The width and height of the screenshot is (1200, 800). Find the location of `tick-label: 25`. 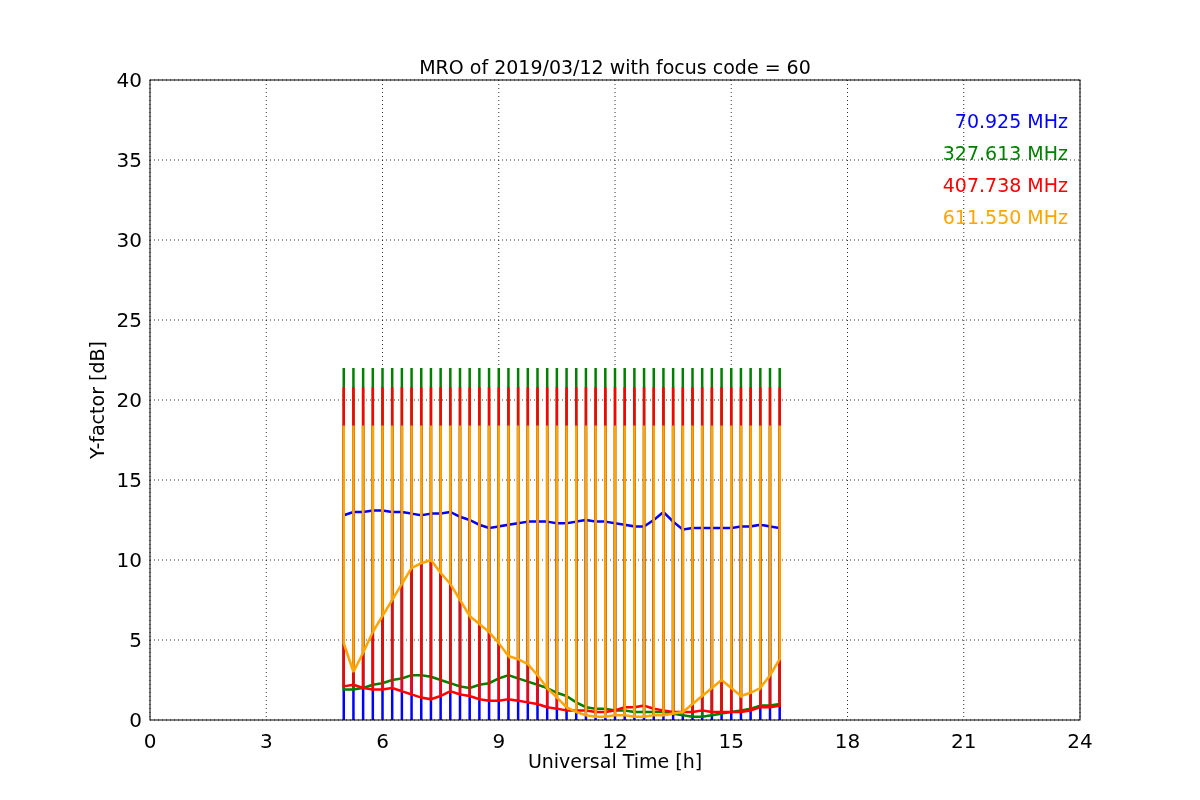

tick-label: 25 is located at coordinates (129, 320).